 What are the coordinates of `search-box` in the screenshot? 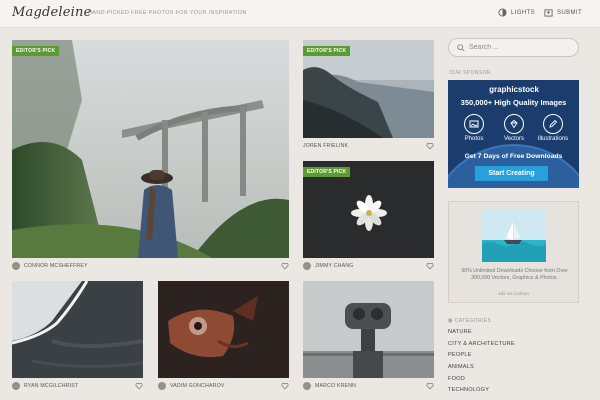 It's located at (513, 47).